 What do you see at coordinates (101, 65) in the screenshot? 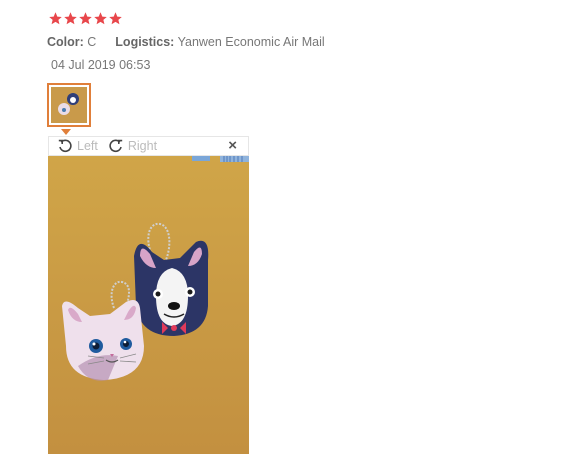
I see `review-date: 04 Jul 2019 06:53` at bounding box center [101, 65].